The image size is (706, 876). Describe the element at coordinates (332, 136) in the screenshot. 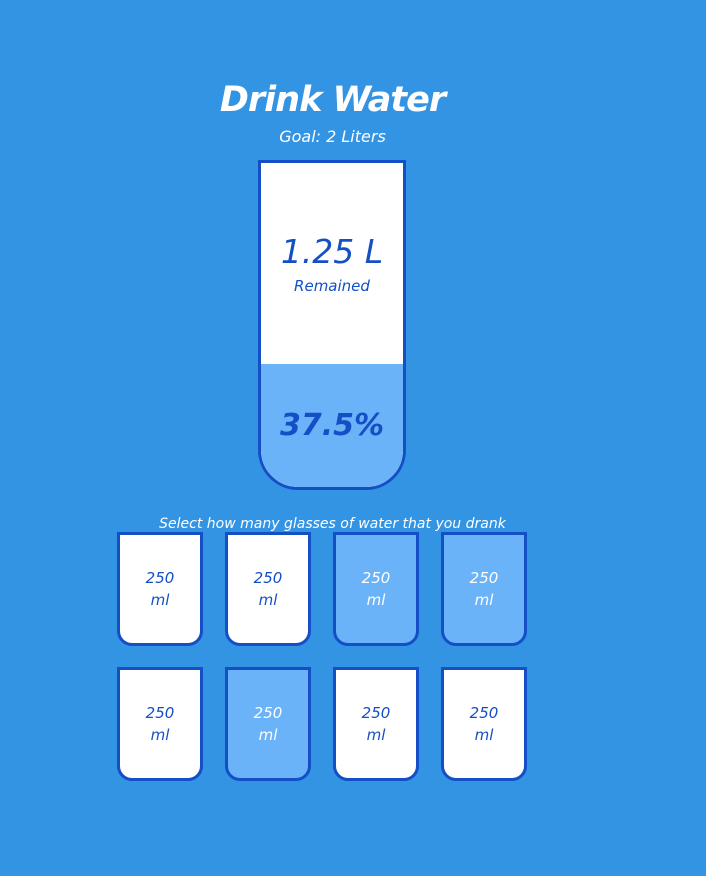

I see `goal-text: Goal: 2 Liters` at that location.